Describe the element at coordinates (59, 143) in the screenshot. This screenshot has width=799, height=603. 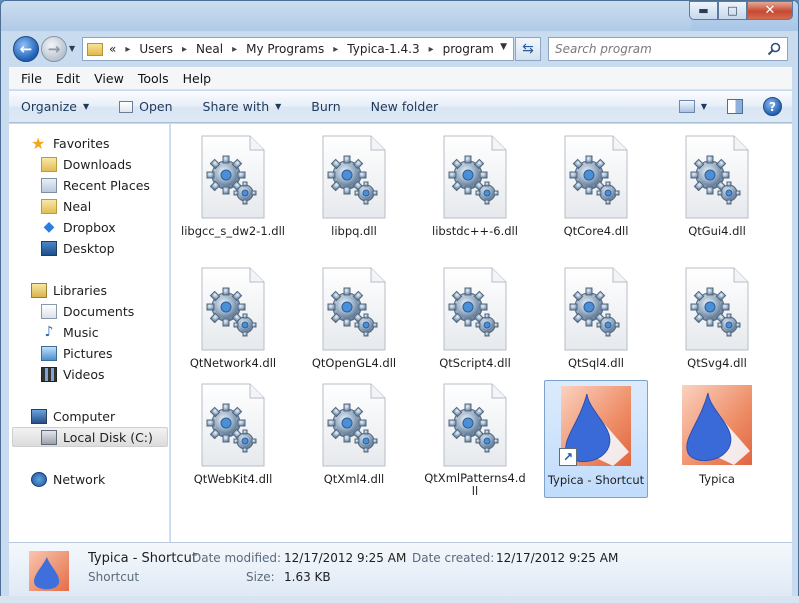
I see `nav-favorites: ★ Favorites` at that location.